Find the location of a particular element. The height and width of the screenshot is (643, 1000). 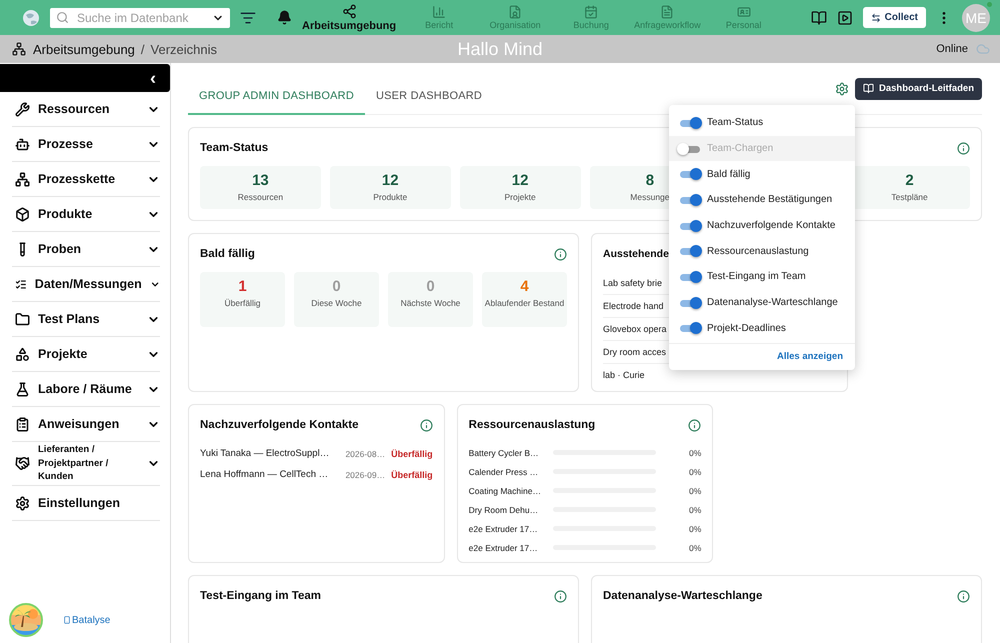

globe-logo-icon is located at coordinates (31, 17).